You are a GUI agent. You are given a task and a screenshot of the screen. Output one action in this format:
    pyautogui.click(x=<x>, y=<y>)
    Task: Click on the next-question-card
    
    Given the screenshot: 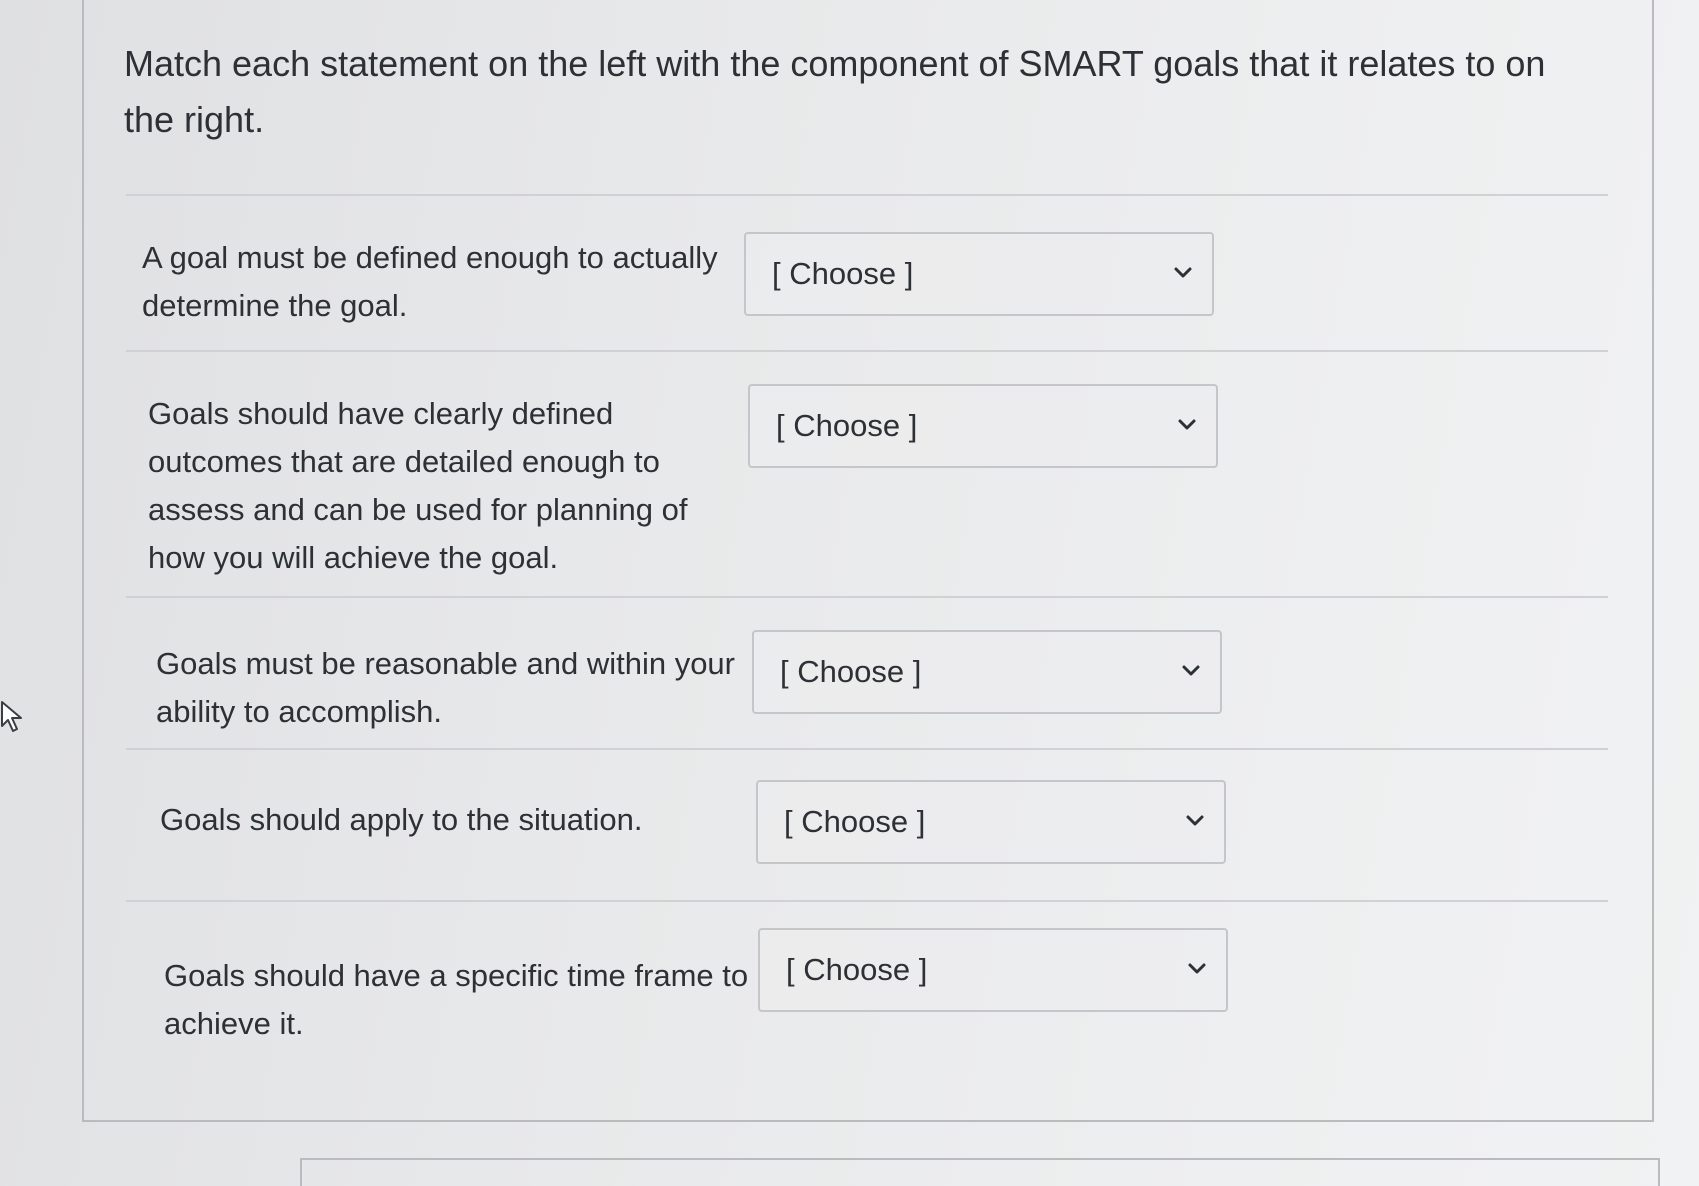 What is the action you would take?
    pyautogui.click(x=980, y=1172)
    